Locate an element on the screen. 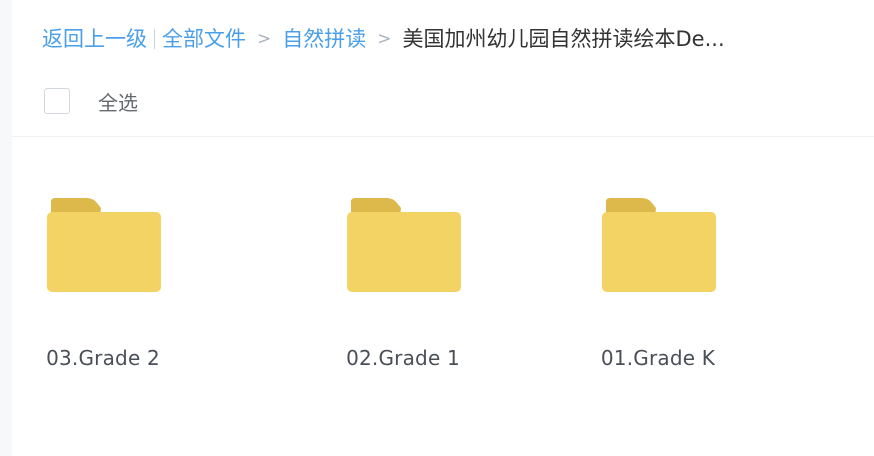 This screenshot has width=874, height=456. breadcrumb-back-link: 返回上一级 is located at coordinates (94, 39).